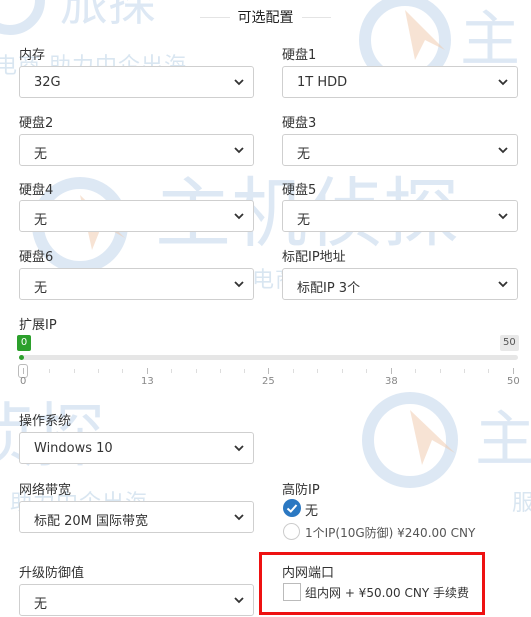  Describe the element at coordinates (41, 220) in the screenshot. I see `disk4-value: 无` at that location.